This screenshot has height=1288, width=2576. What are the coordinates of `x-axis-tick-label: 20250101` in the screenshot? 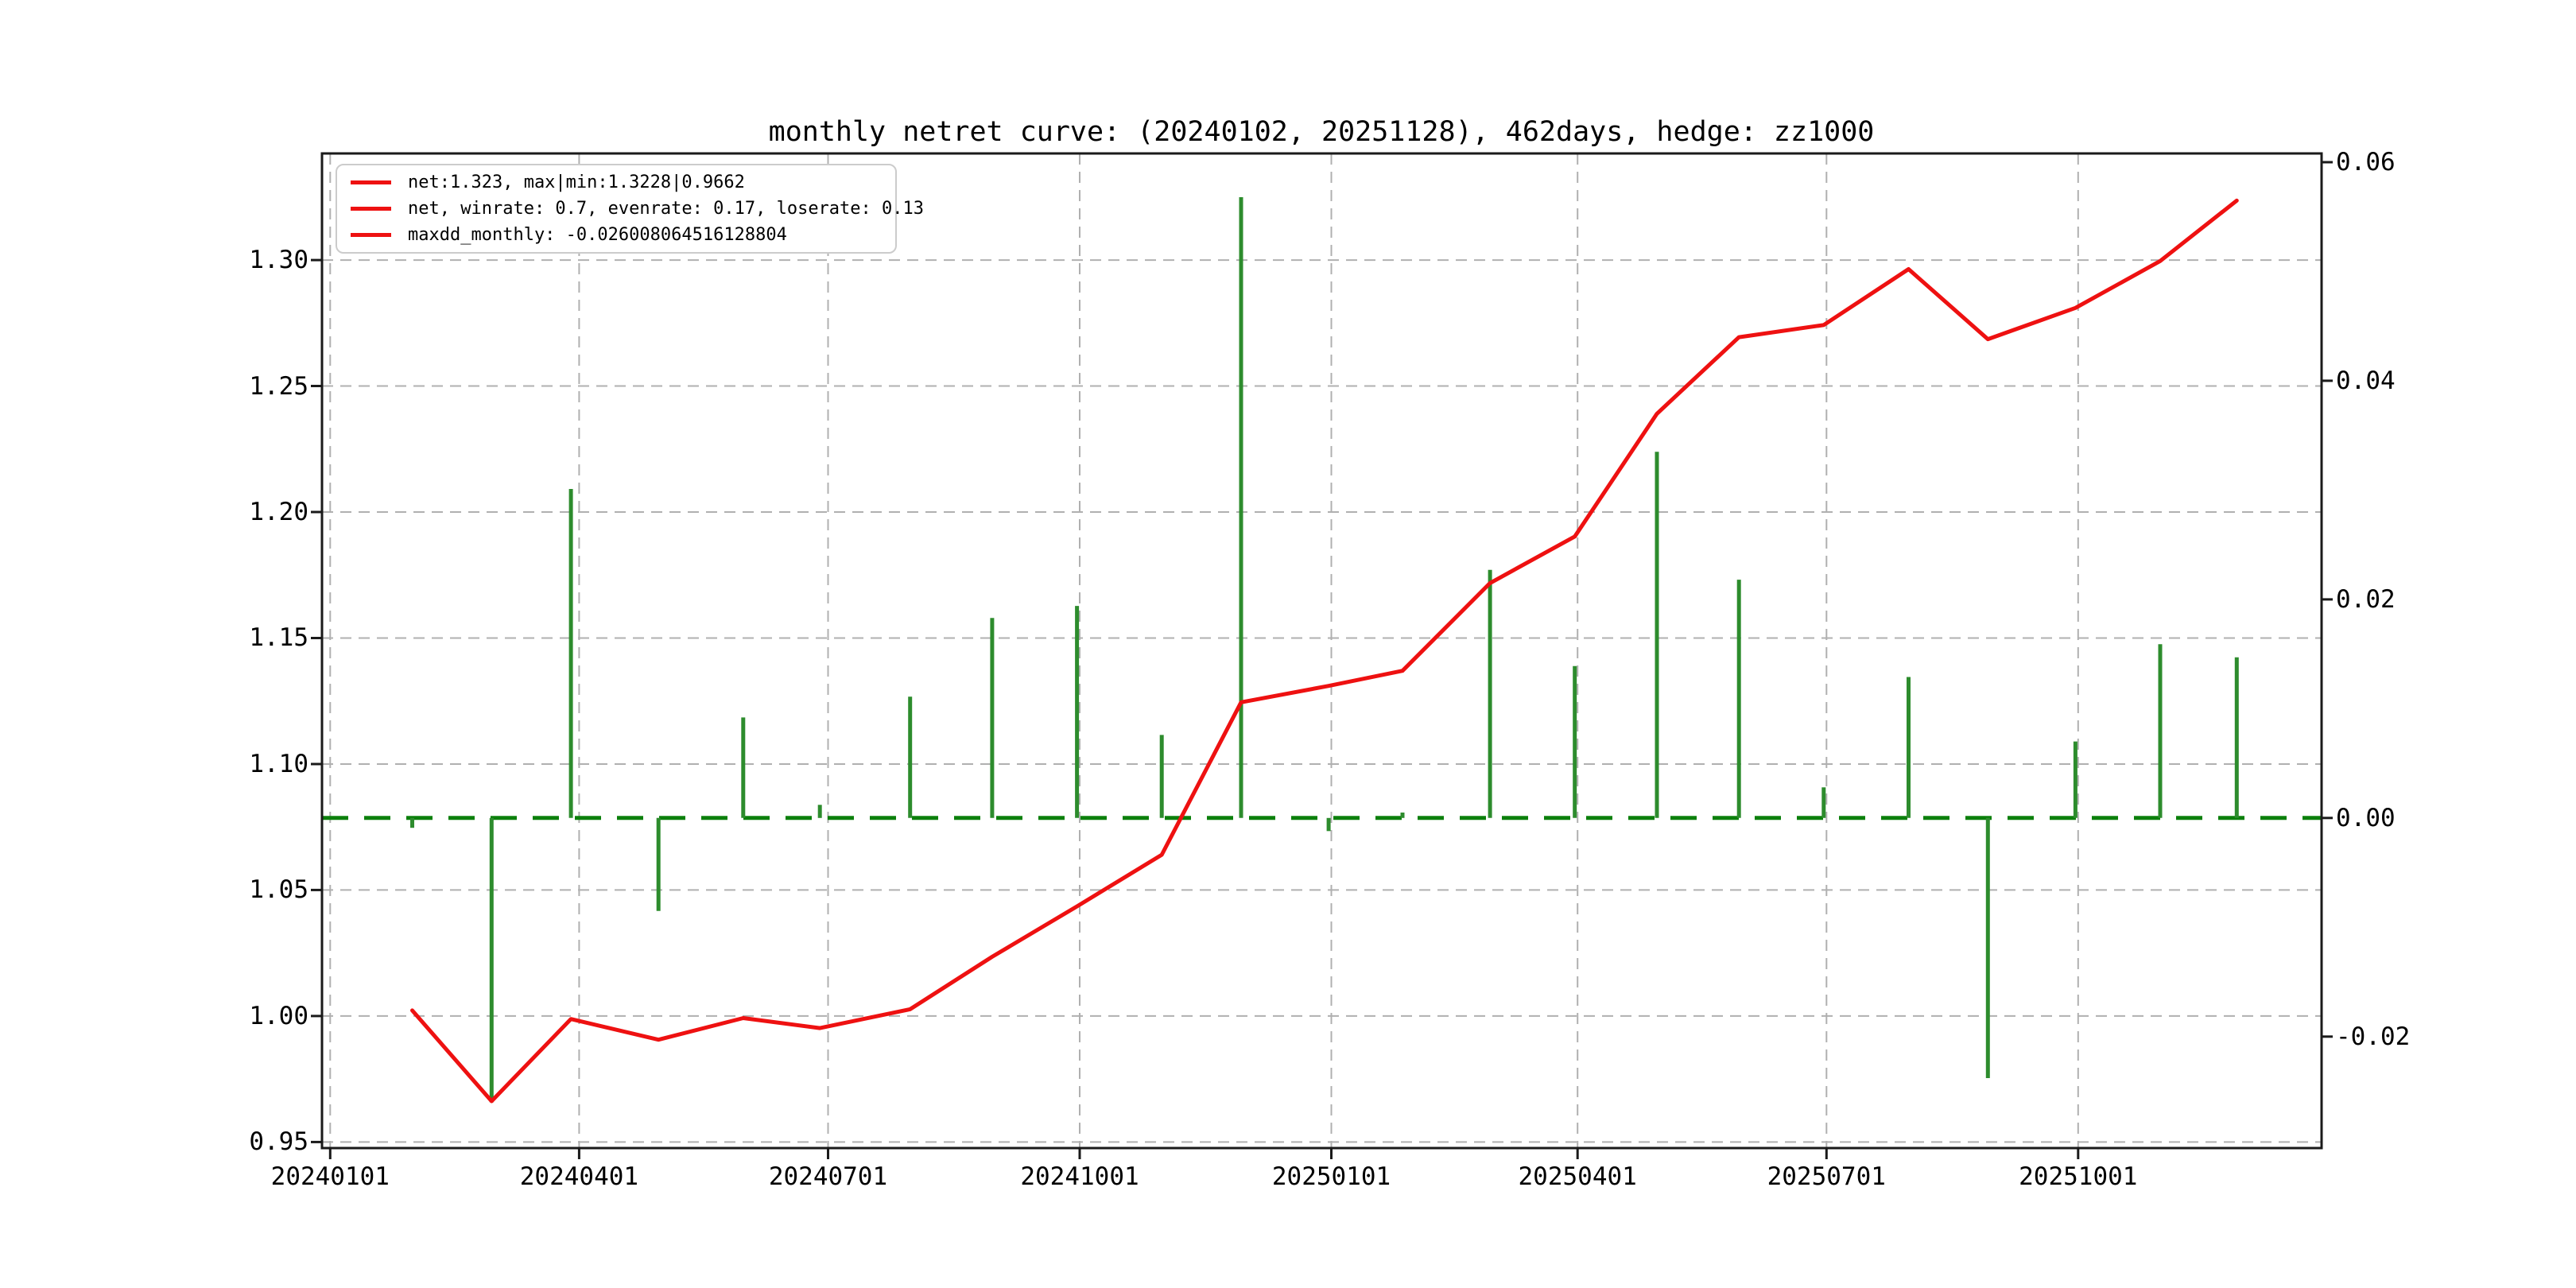 It's located at (1331, 1176).